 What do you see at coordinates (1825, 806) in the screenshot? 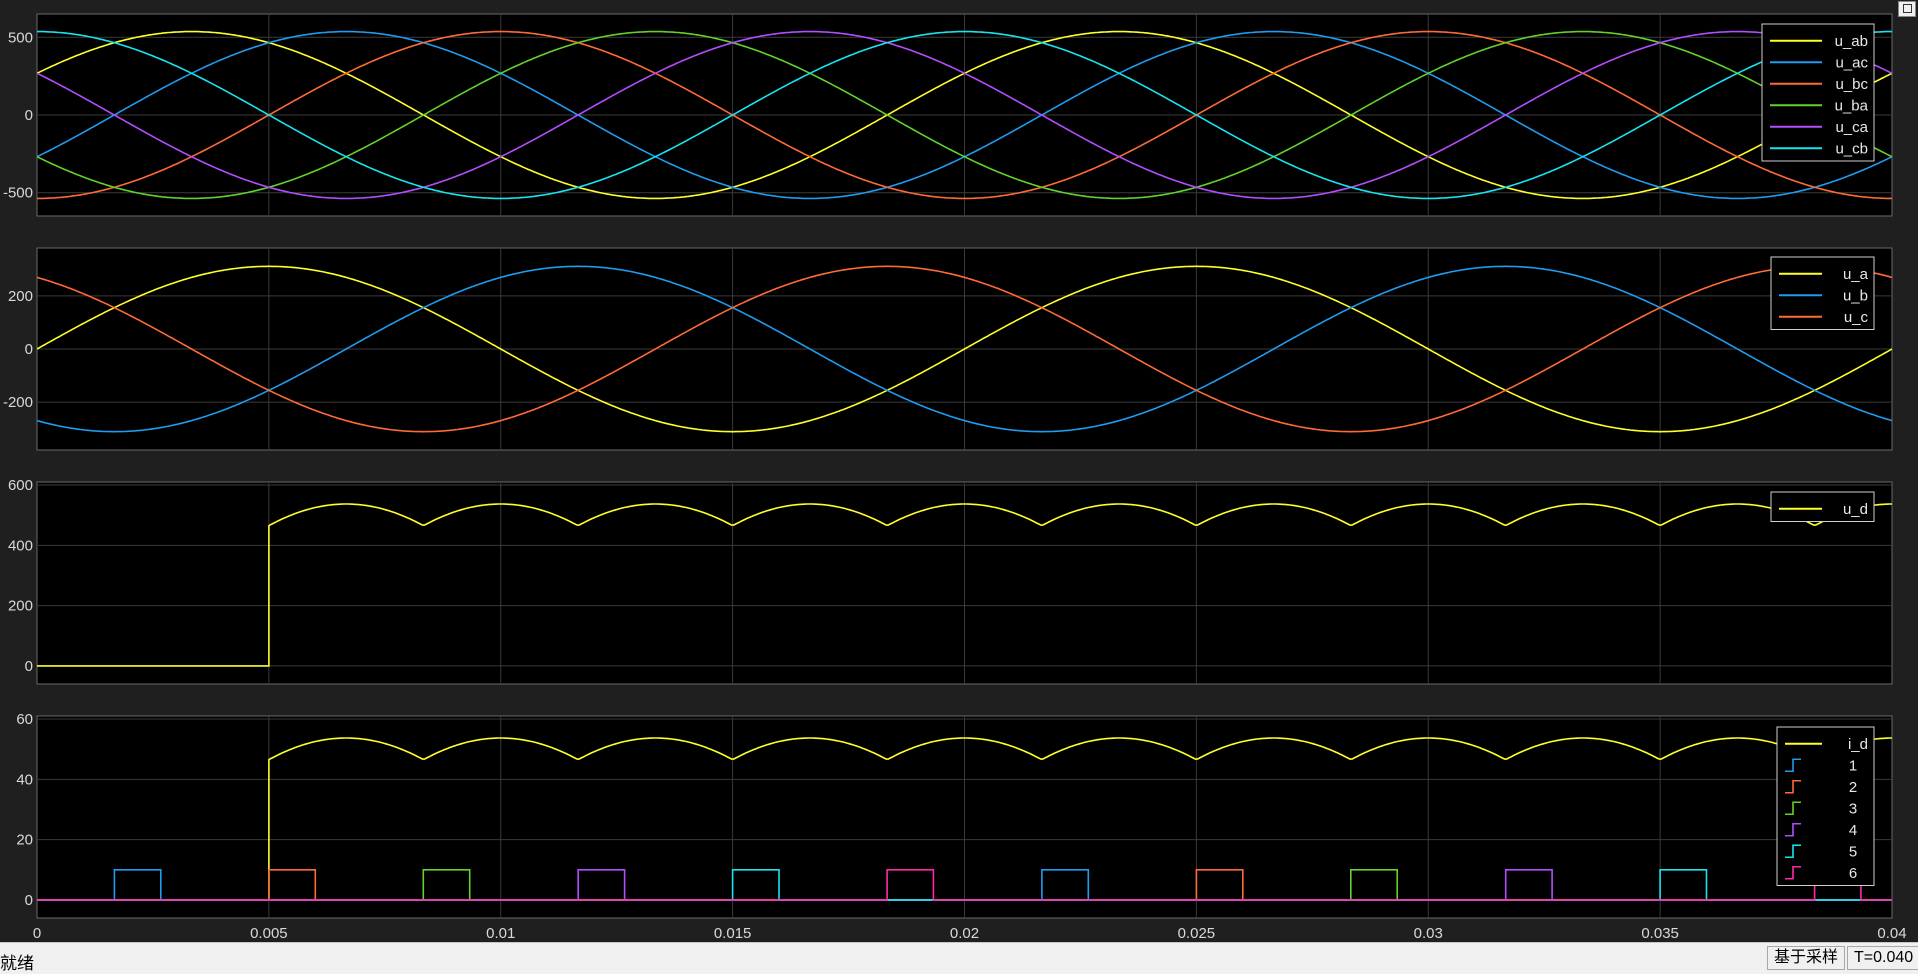
I see `legend: i_d 1 2 3 4 5 6` at bounding box center [1825, 806].